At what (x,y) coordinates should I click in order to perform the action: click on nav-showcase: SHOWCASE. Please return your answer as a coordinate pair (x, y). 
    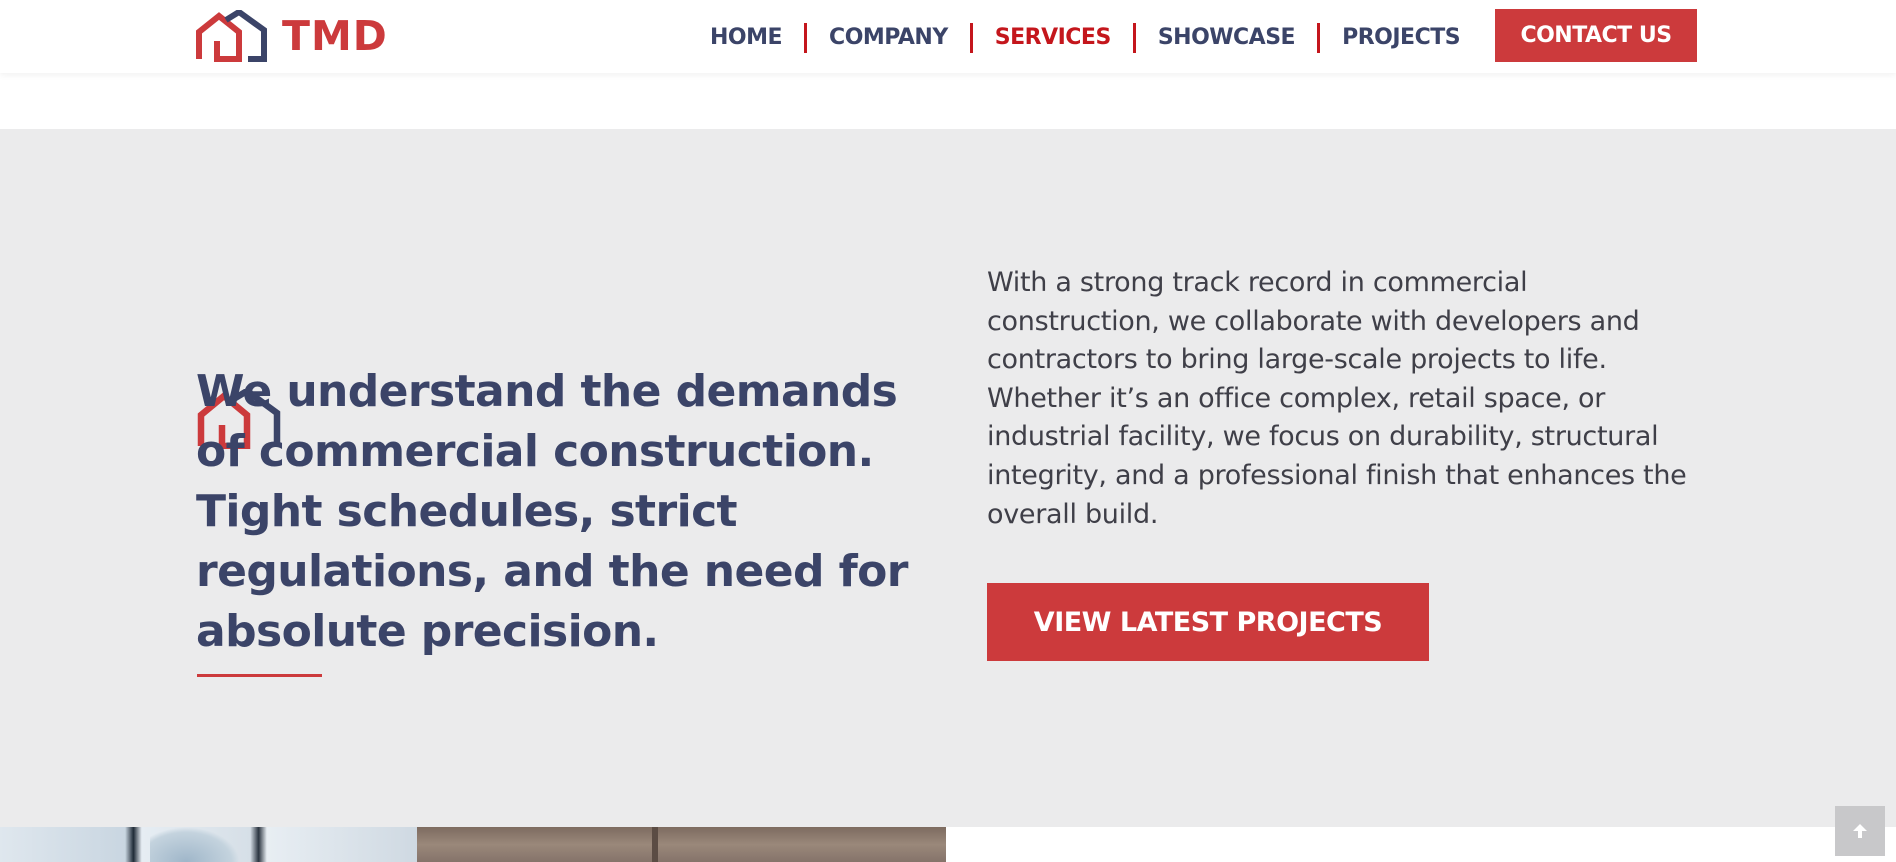
    Looking at the image, I should click on (1226, 38).